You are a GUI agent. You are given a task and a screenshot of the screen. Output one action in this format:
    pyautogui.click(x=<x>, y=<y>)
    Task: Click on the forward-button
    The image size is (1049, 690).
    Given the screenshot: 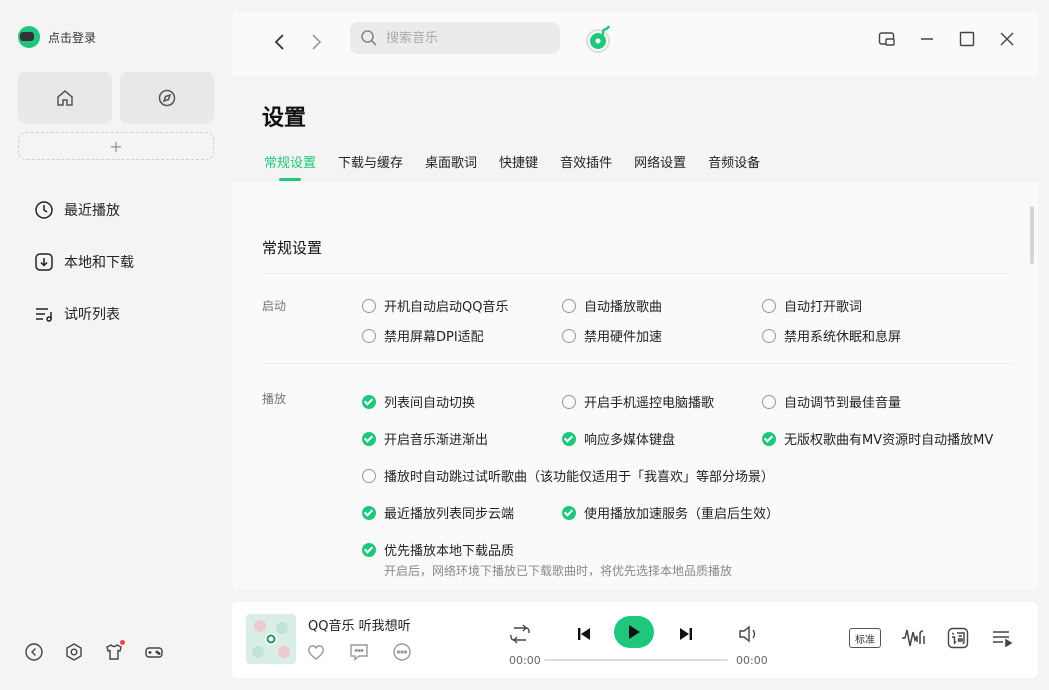 What is the action you would take?
    pyautogui.click(x=316, y=42)
    